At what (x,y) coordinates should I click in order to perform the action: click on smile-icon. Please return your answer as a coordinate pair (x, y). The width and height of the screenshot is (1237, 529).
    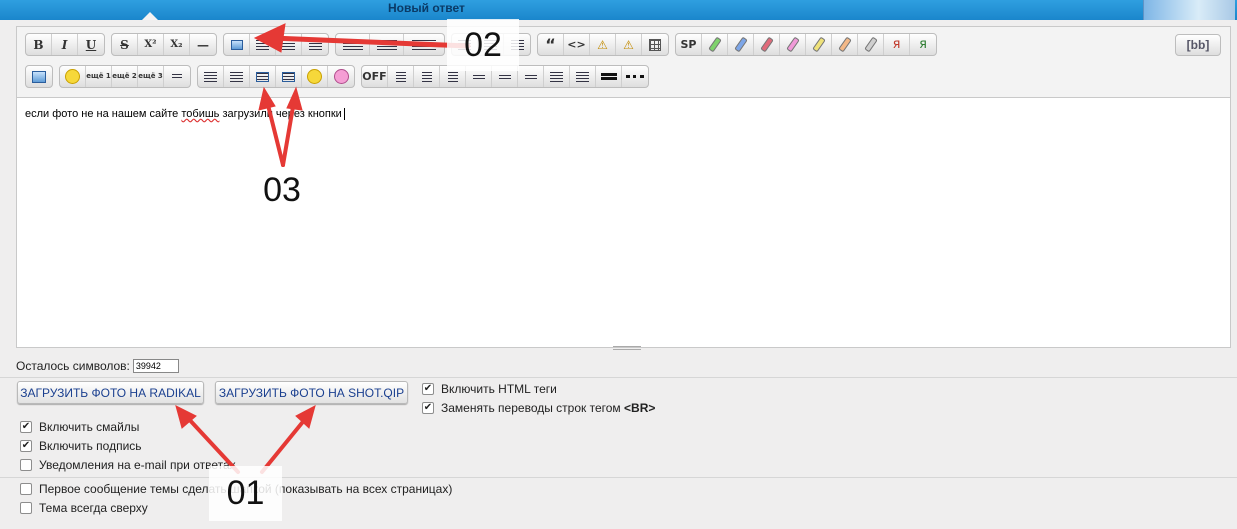
    Looking at the image, I should click on (72, 76).